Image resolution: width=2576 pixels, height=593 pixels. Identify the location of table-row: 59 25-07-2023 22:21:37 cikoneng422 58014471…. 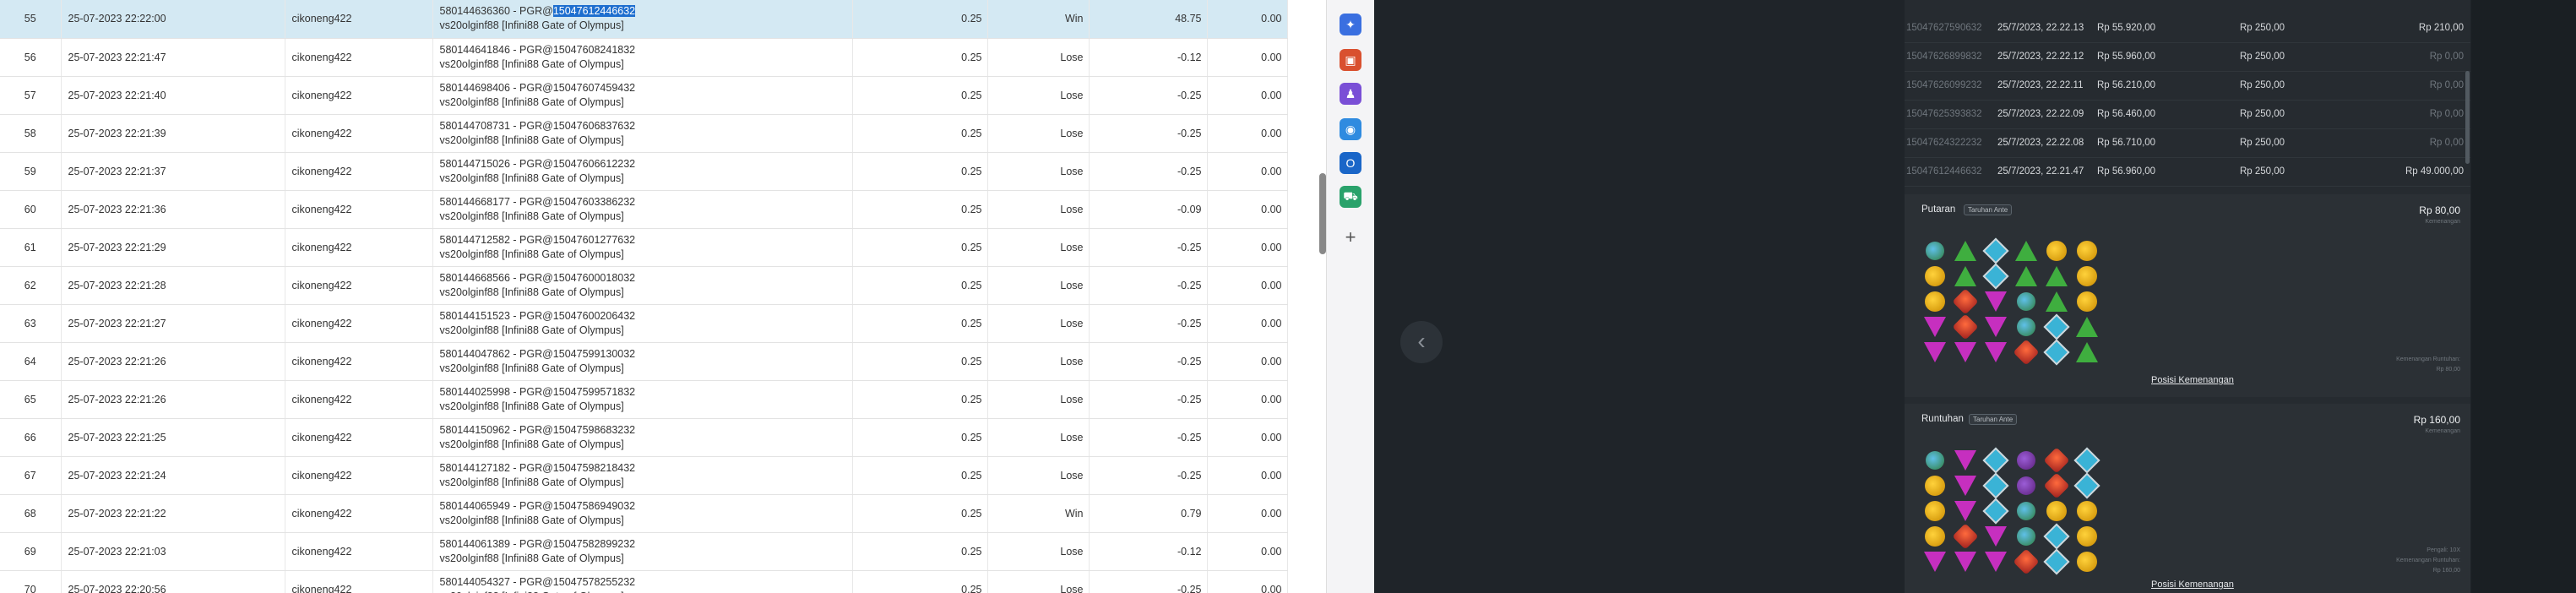
(644, 171).